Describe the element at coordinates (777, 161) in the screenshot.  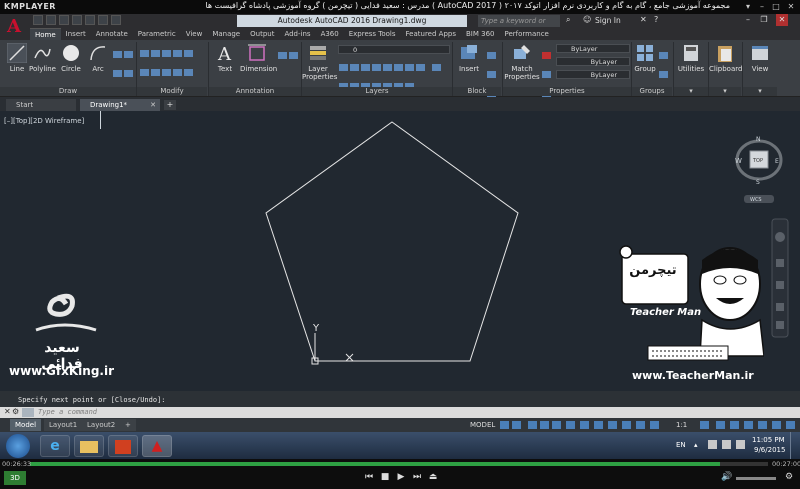
I see `viewcube-e-label: E` at that location.